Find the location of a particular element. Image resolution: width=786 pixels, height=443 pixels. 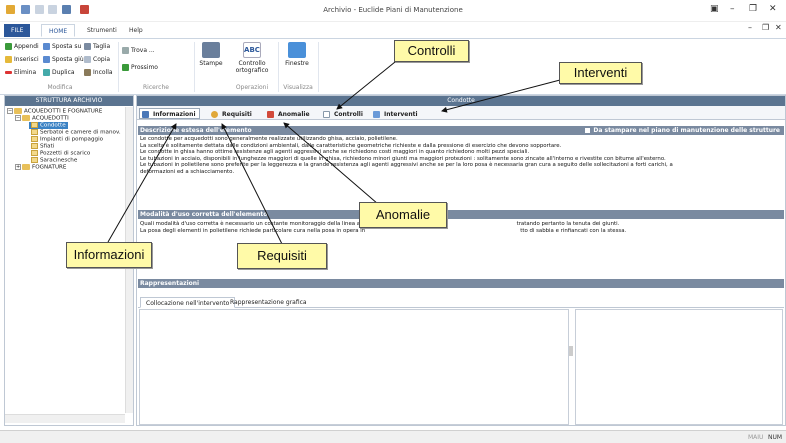

printer-icon is located at coordinates (211, 50).